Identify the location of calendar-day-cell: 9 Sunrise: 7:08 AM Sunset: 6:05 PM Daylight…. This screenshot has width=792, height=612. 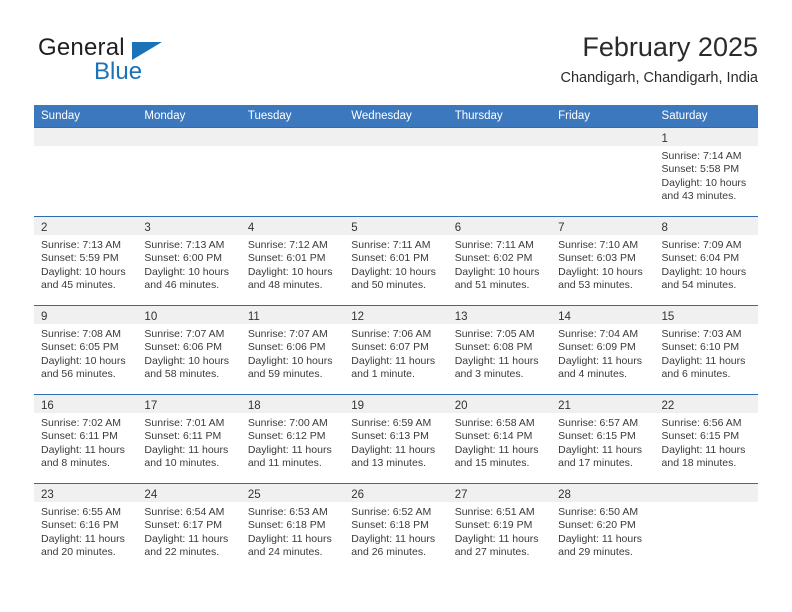
(86, 350).